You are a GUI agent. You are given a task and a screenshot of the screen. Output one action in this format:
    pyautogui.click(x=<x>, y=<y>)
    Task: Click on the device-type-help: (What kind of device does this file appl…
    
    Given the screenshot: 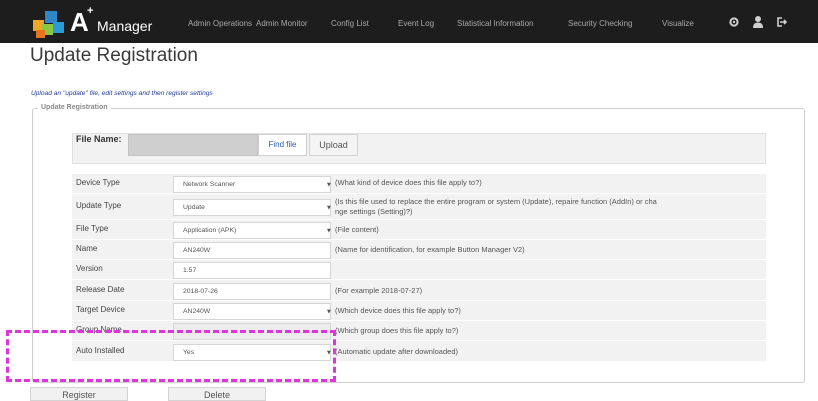 What is the action you would take?
    pyautogui.click(x=408, y=182)
    